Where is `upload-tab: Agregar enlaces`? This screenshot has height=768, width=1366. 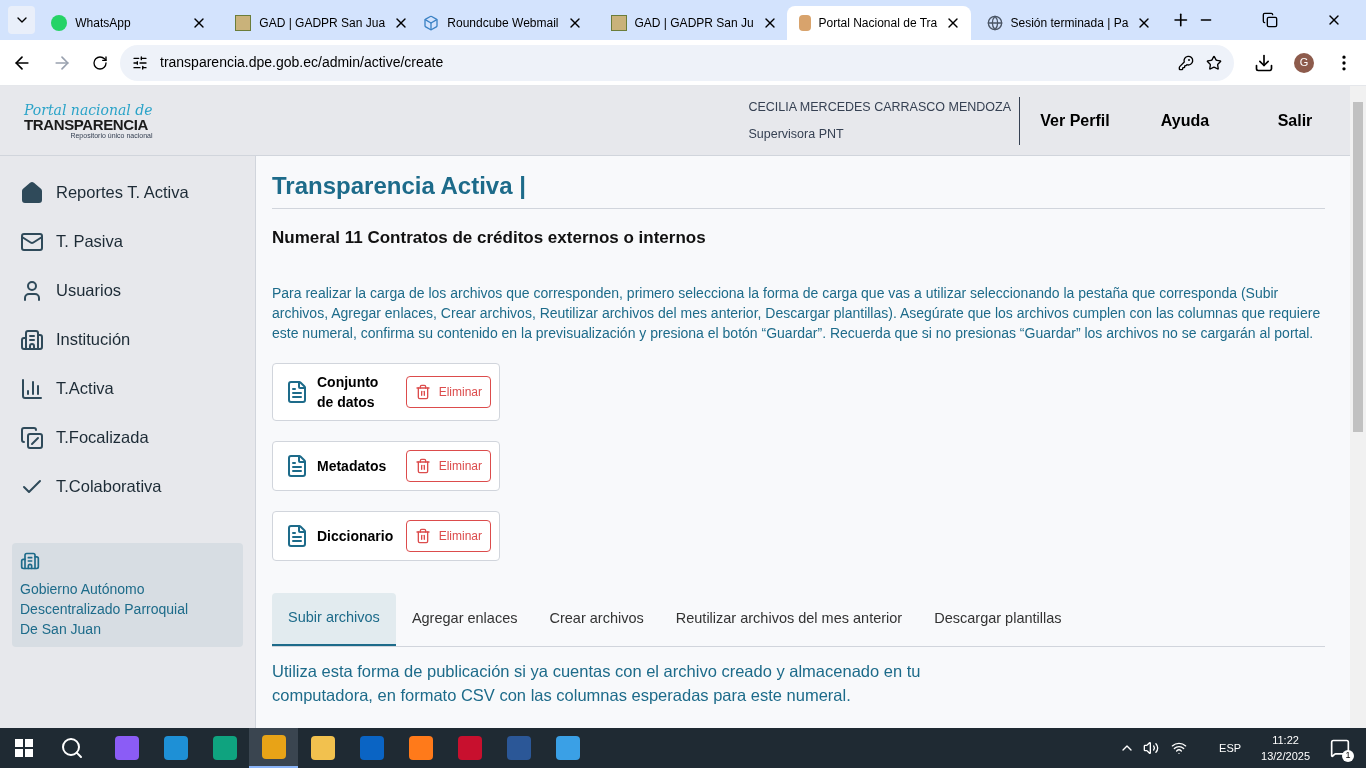
upload-tab: Agregar enlaces is located at coordinates (464, 619).